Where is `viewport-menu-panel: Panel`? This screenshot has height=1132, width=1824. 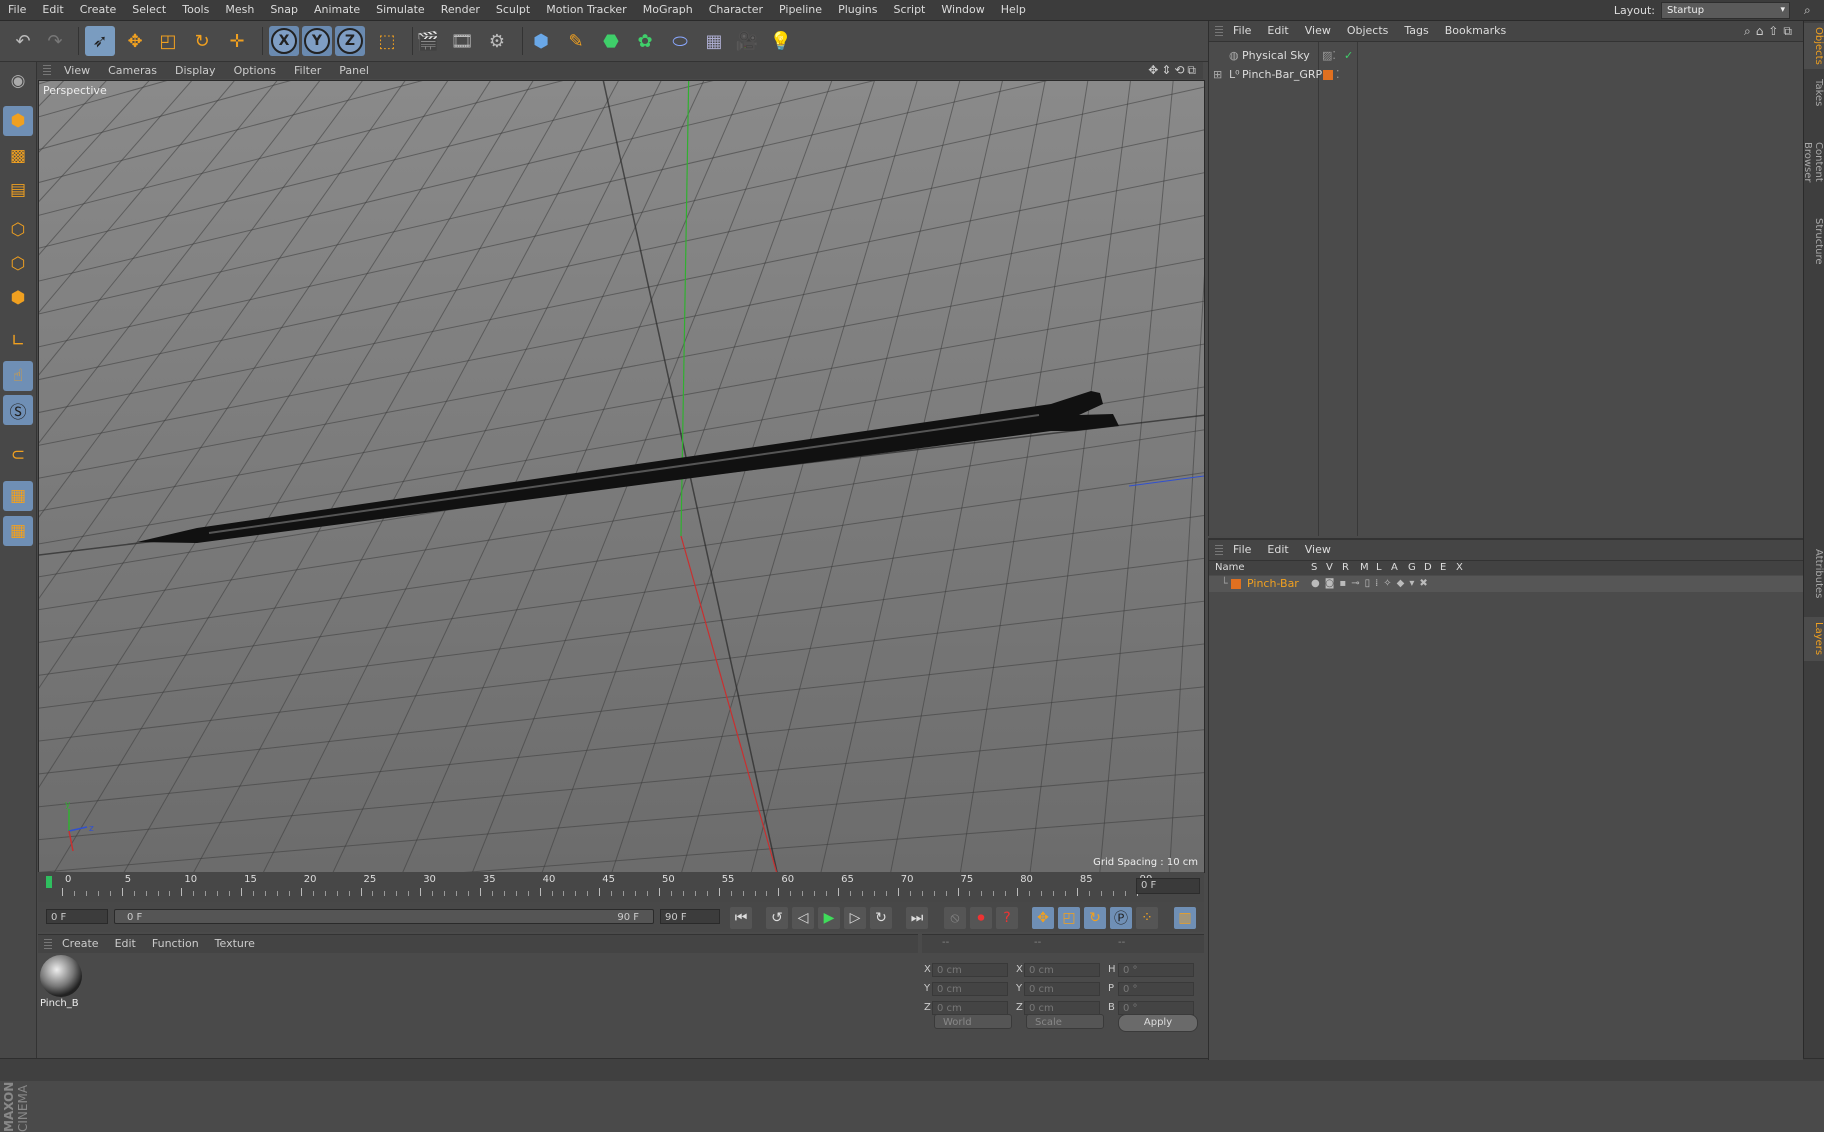 viewport-menu-panel: Panel is located at coordinates (354, 70).